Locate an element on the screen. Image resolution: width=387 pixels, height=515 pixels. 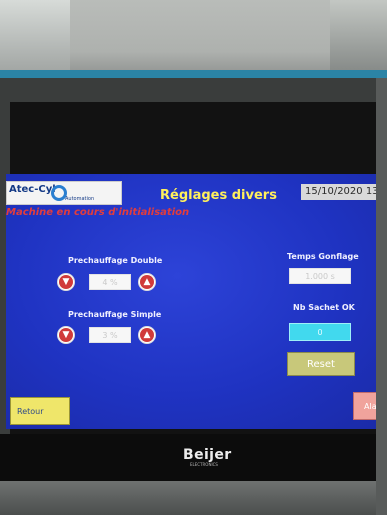
machine-status-text: Machine en cours d'initialisation is located at coordinates (98, 212).